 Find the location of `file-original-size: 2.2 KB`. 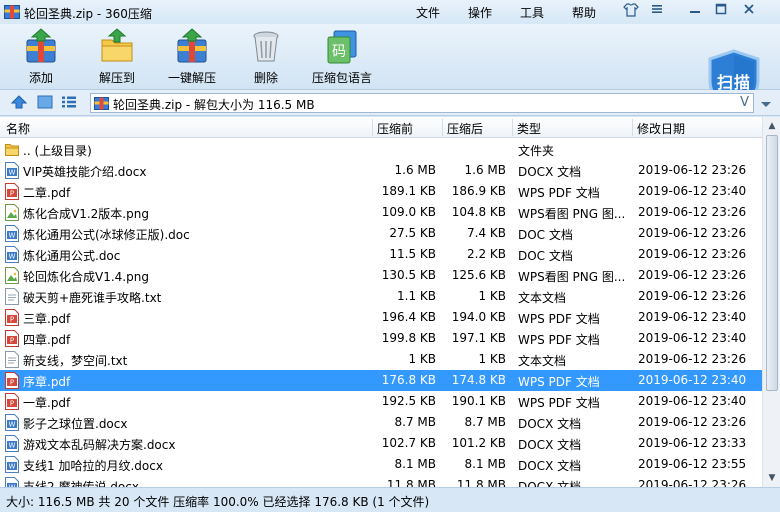

file-original-size: 2.2 KB is located at coordinates (486, 254).